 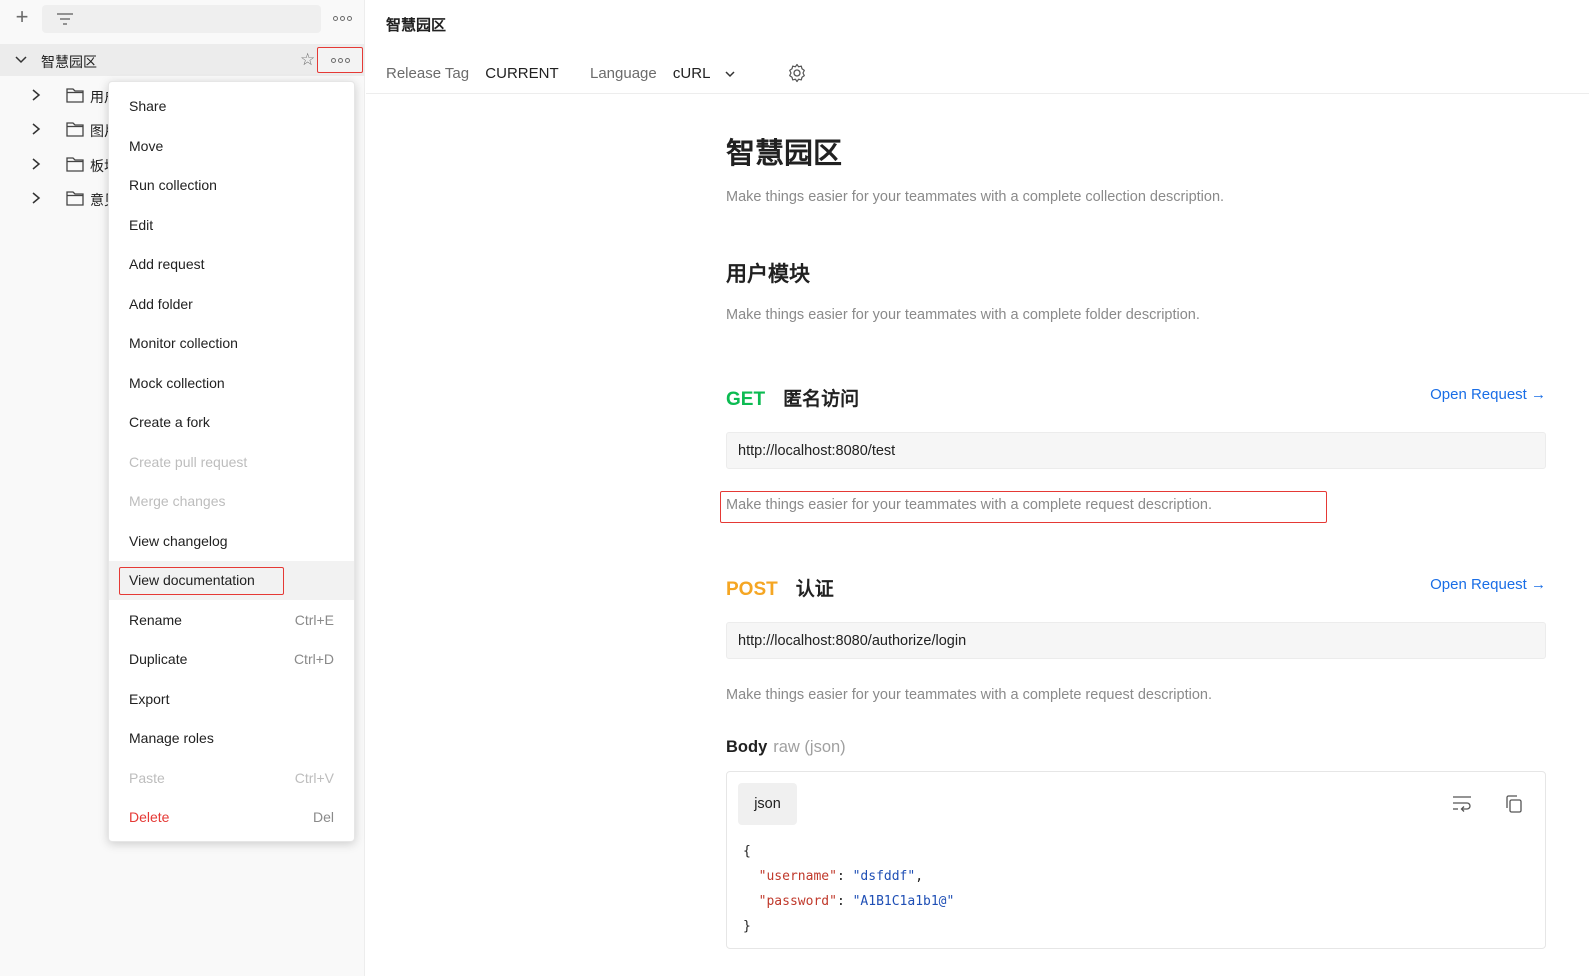 I want to click on menu-item-monitor-collection: Monitor collection, so click(x=231, y=343).